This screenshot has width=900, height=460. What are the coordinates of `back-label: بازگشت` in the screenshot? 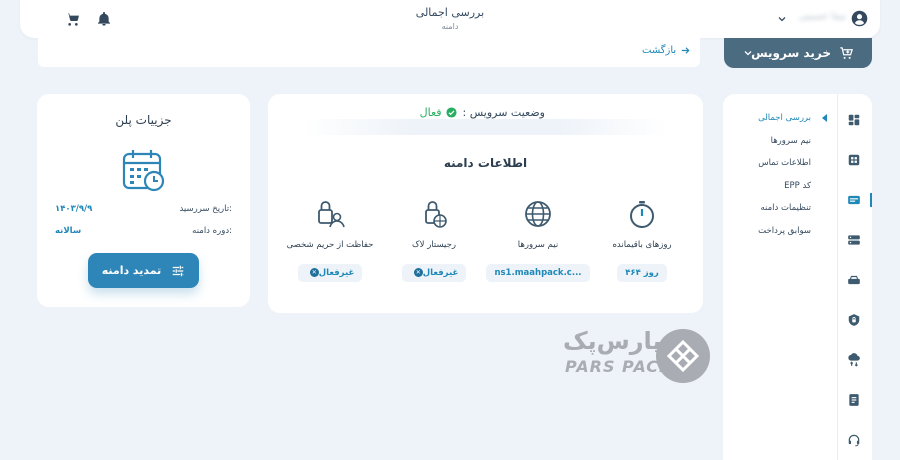 It's located at (659, 50).